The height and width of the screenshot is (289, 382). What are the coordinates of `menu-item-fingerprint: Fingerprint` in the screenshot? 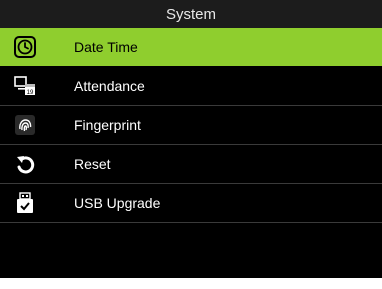 It's located at (191, 125).